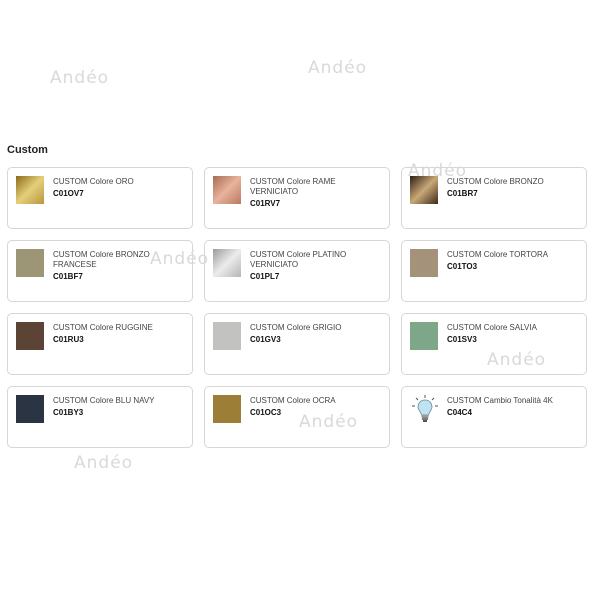  I want to click on color-text: CUSTOM Colore BRONZO C01BR7, so click(514, 188).